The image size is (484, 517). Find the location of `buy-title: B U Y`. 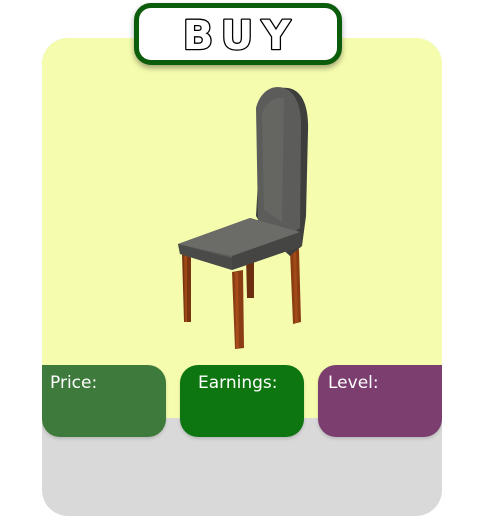

buy-title: B U Y is located at coordinates (236, 36).